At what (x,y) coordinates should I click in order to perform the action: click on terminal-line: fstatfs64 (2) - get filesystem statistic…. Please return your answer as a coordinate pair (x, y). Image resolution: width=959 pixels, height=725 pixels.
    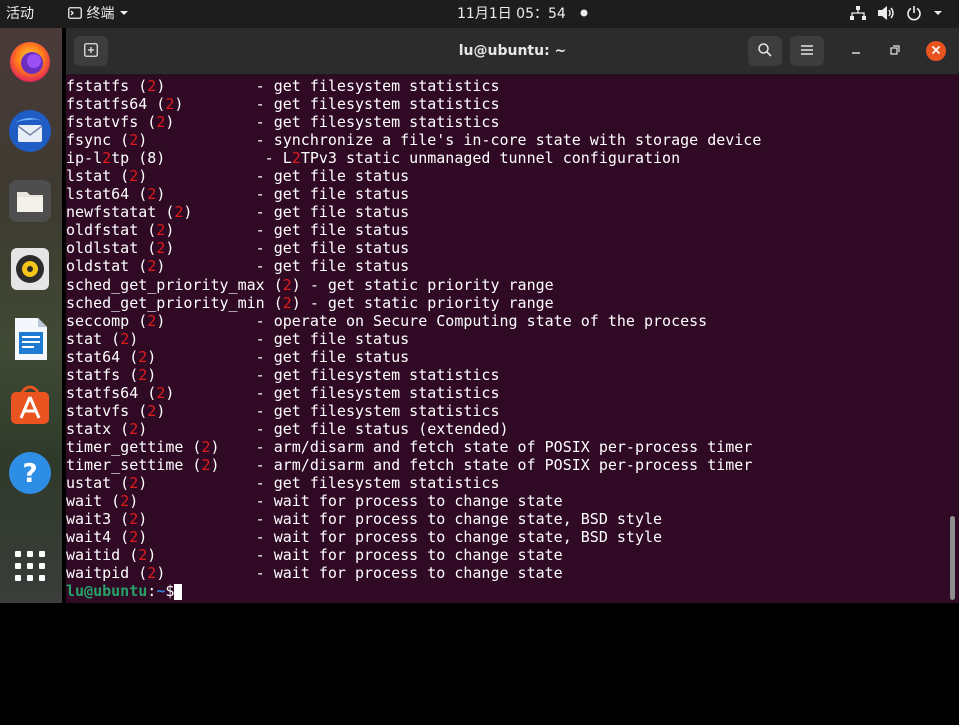
    Looking at the image, I should click on (506, 104).